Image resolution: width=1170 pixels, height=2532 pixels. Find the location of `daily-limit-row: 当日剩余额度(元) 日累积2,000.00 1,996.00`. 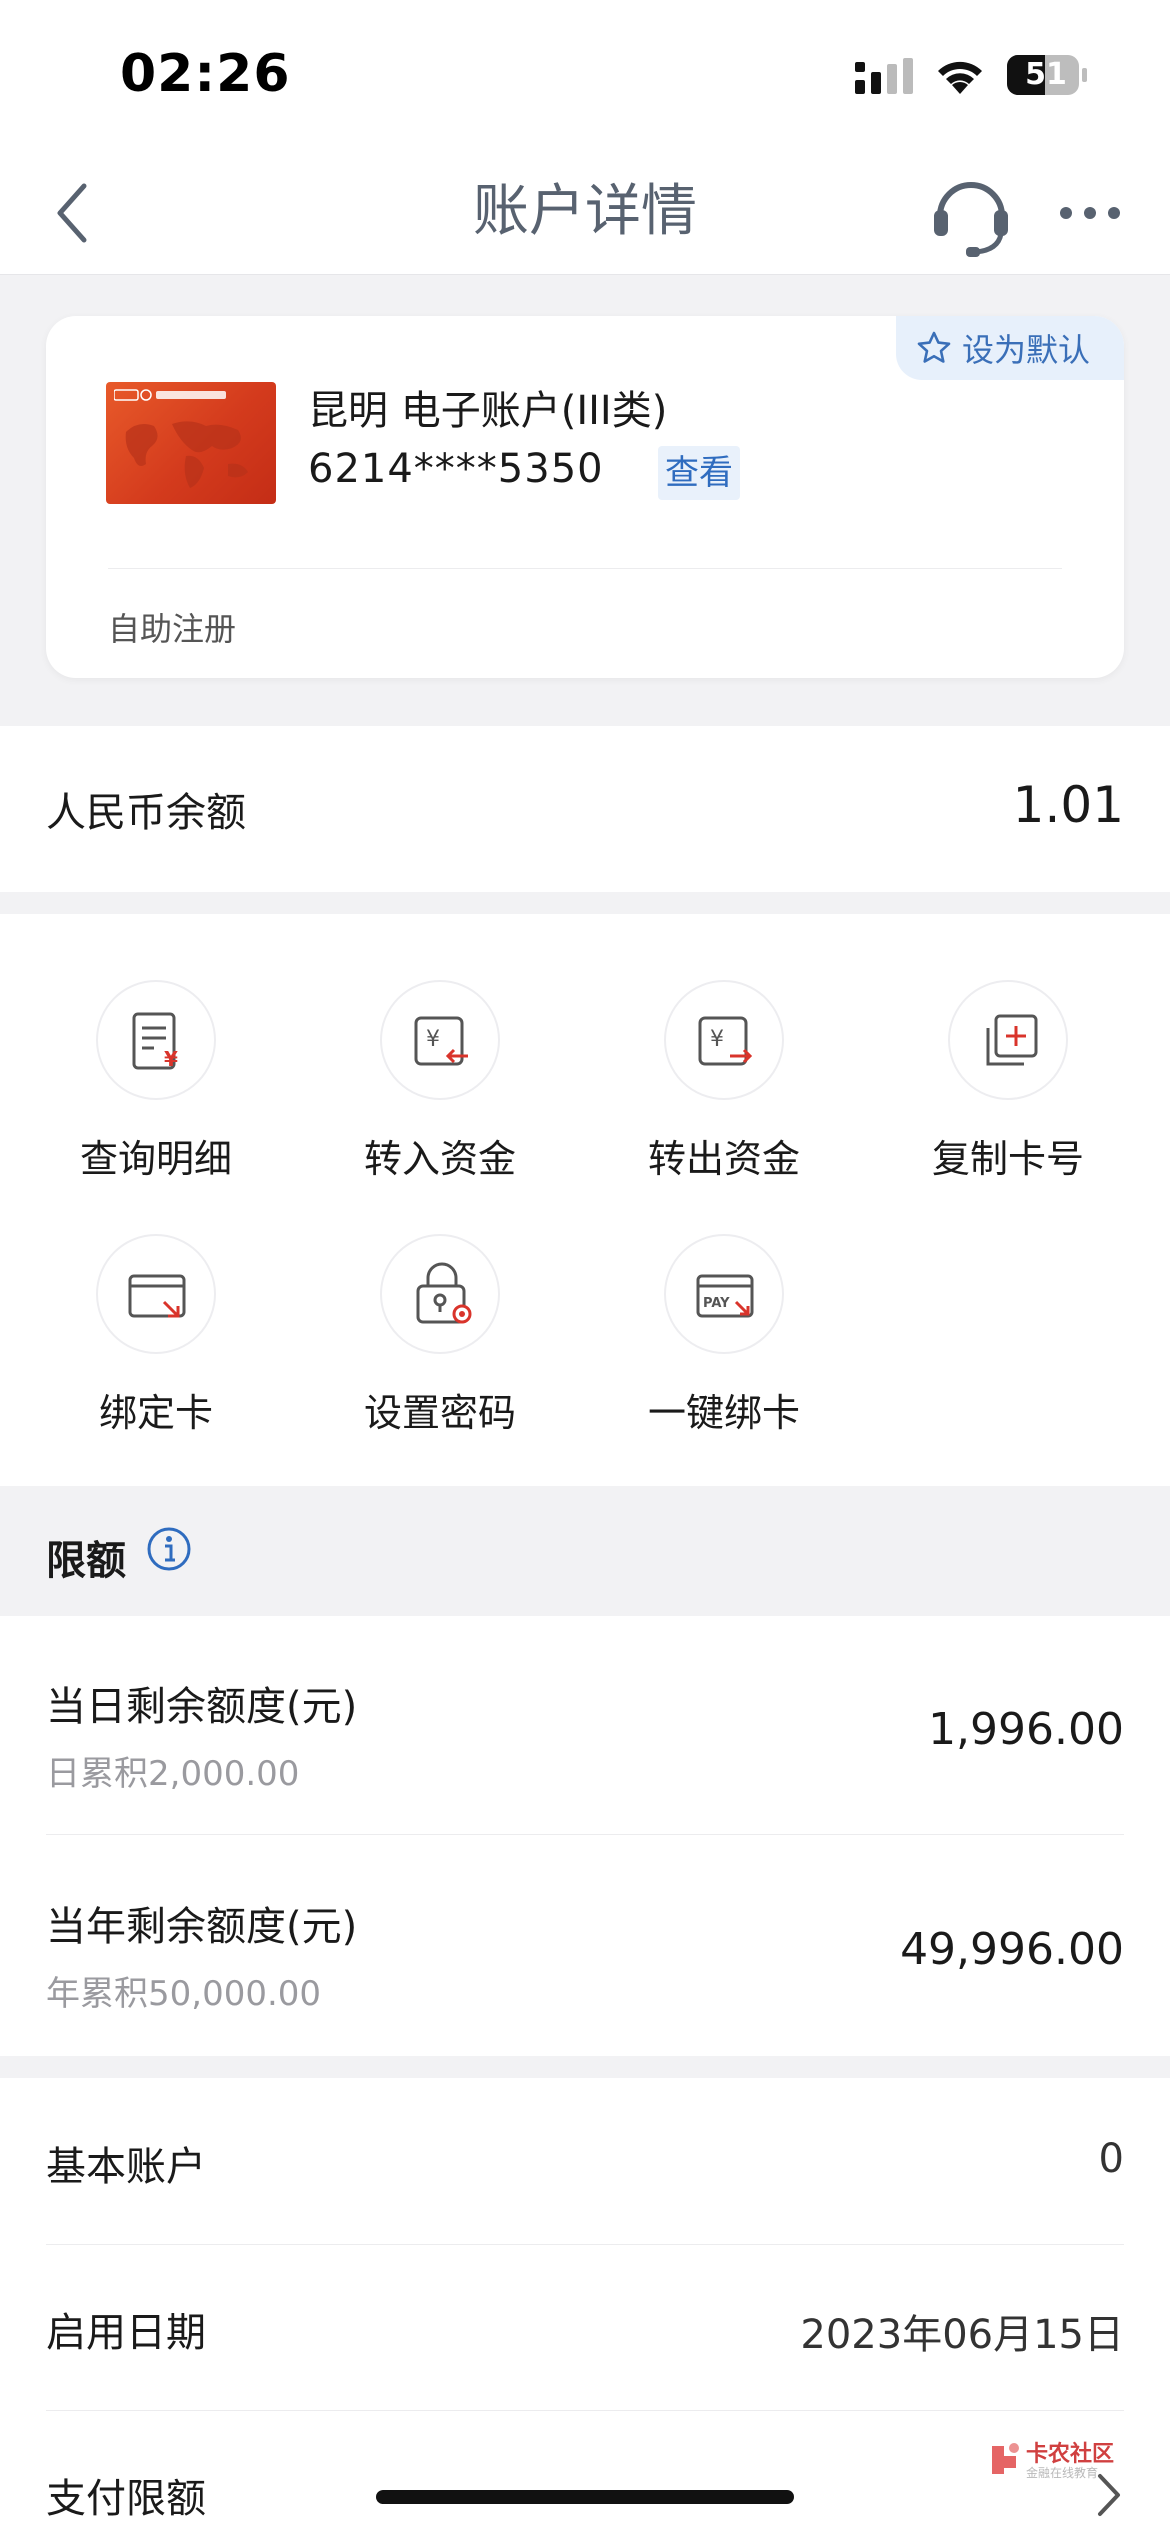

daily-limit-row: 当日剩余额度(元) 日累积2,000.00 1,996.00 is located at coordinates (585, 1726).